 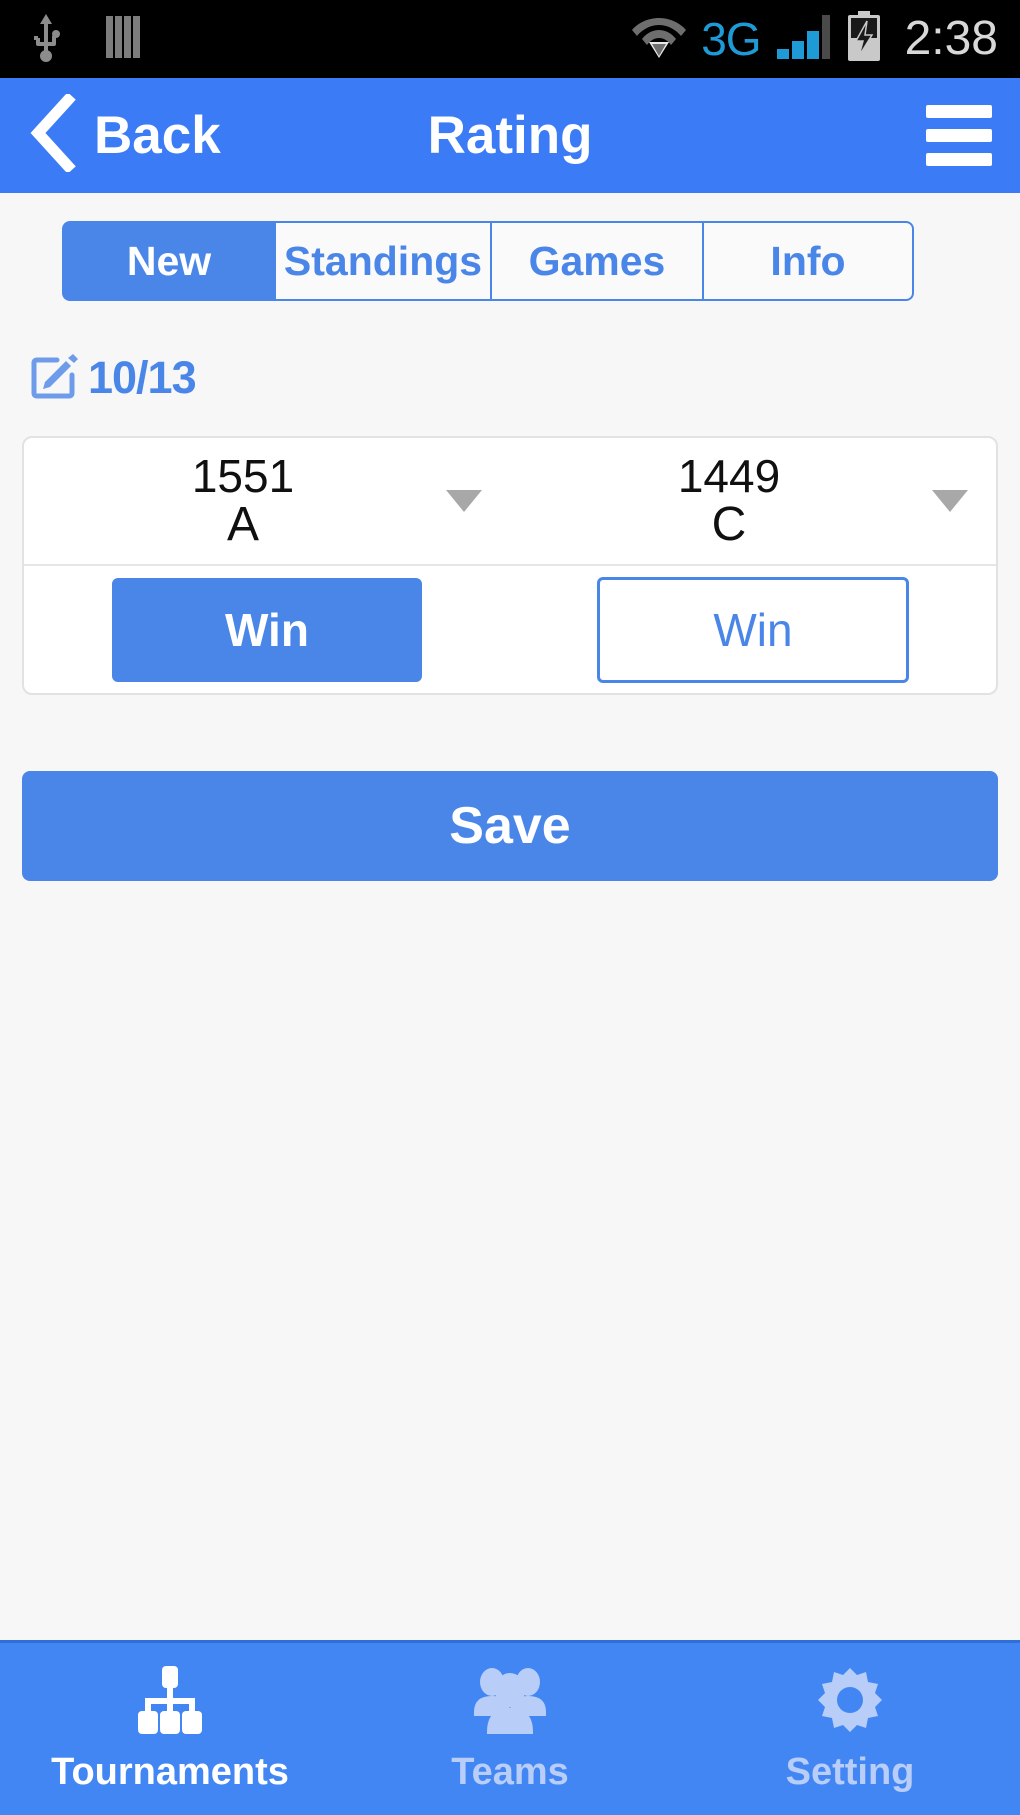 I want to click on bottom-navigation: Tournaments Teams Setting, so click(x=510, y=1727).